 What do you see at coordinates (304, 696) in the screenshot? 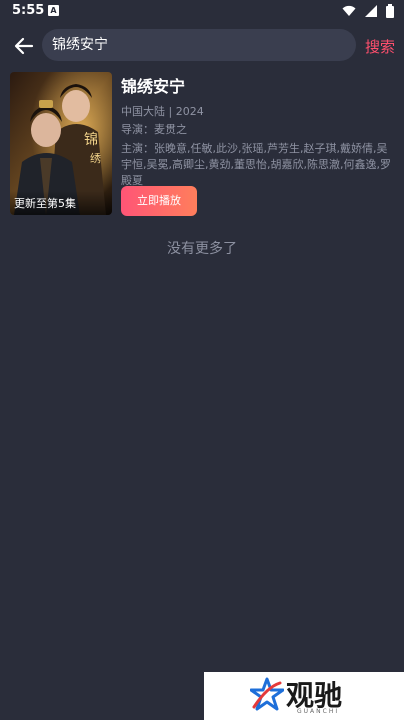
I see `watermark-logo: 观驰 GUANCHI` at bounding box center [304, 696].